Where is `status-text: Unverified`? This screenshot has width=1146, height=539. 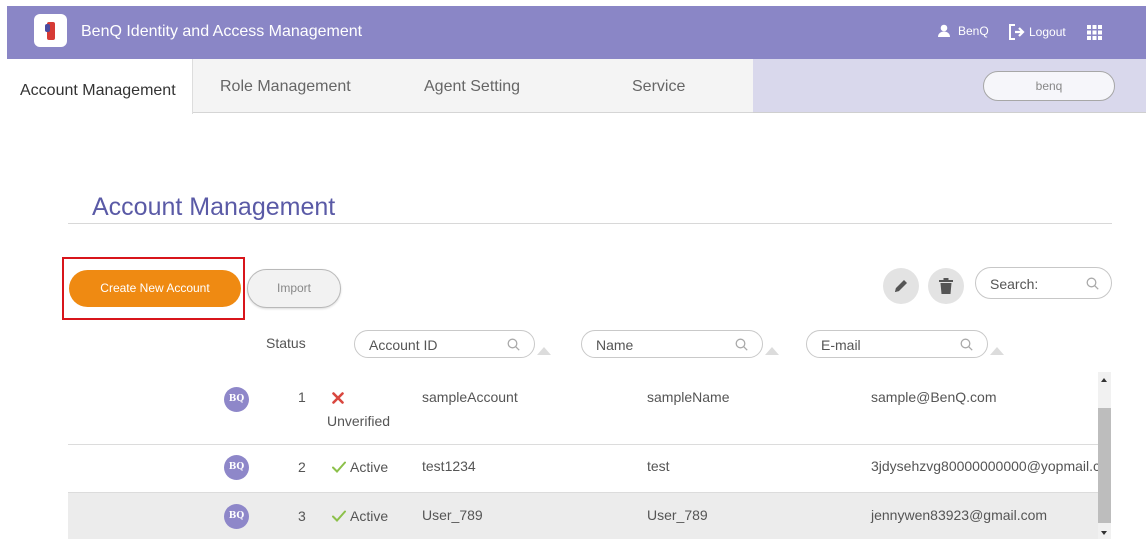
status-text: Unverified is located at coordinates (359, 421).